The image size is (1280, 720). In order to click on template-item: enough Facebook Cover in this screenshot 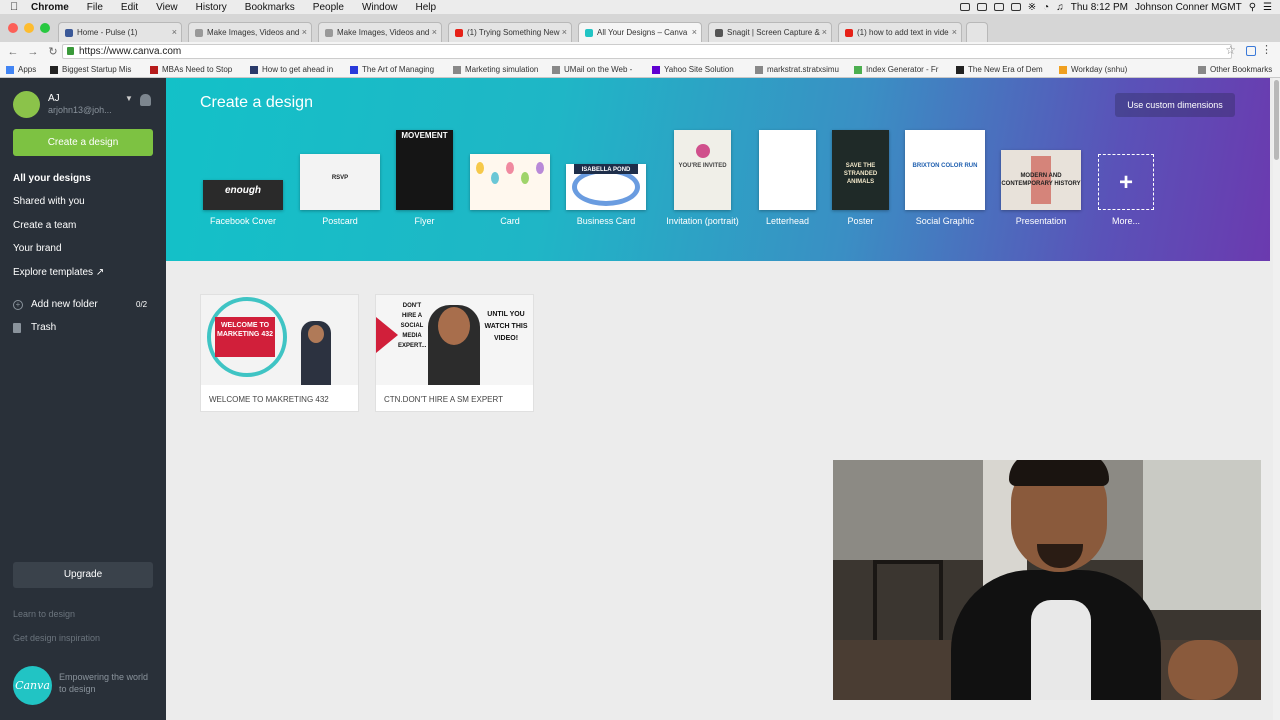, I will do `click(243, 153)`.